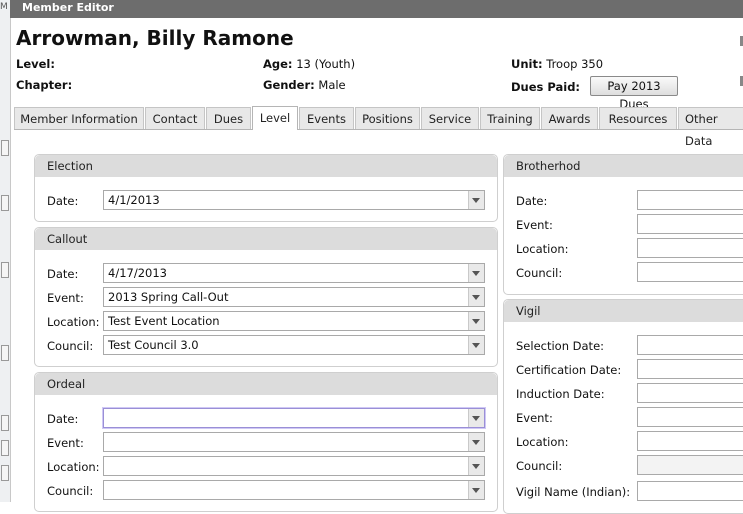  I want to click on brotherhood-date-label: Date:, so click(532, 201).